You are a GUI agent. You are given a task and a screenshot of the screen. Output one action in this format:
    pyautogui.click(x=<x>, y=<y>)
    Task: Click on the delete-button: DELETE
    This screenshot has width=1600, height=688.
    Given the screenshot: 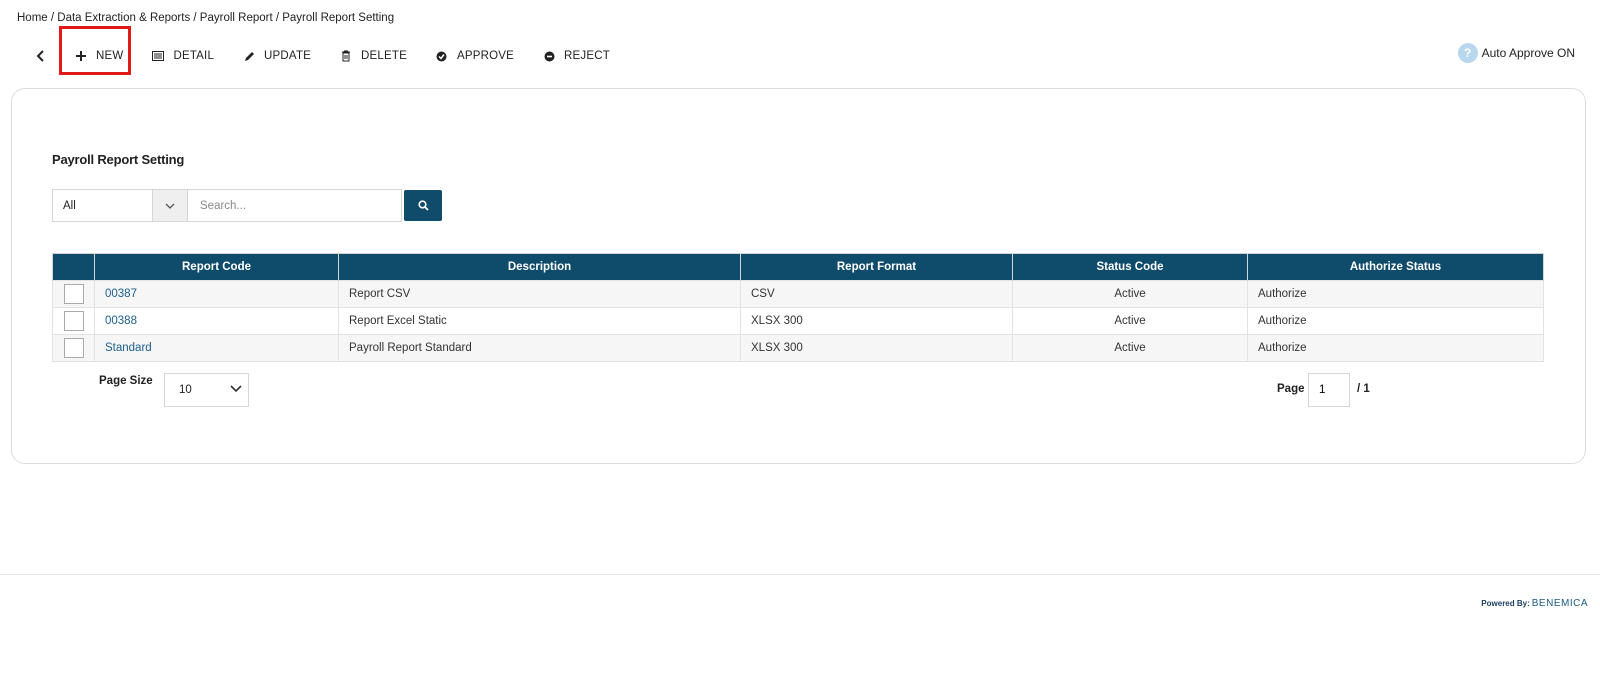 What is the action you would take?
    pyautogui.click(x=373, y=56)
    